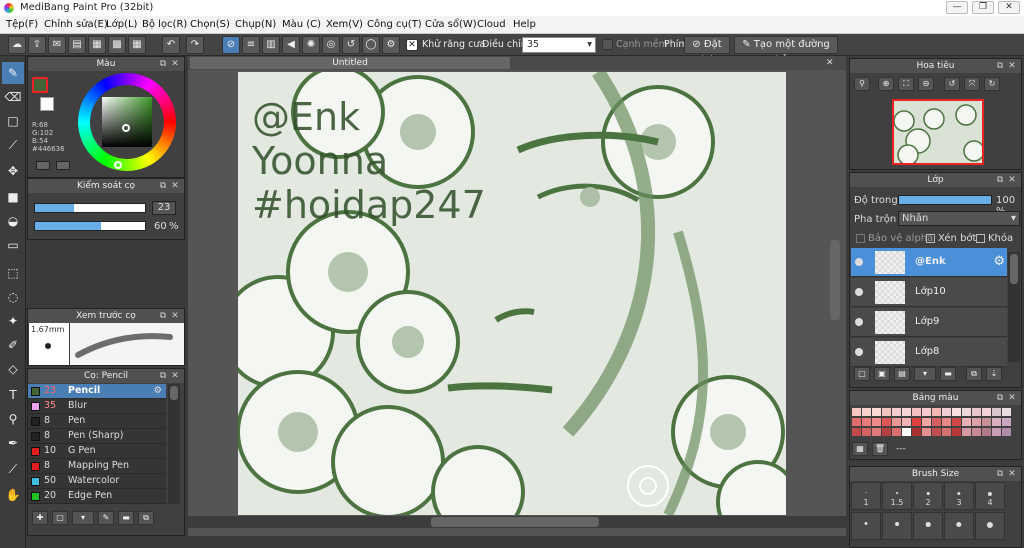  What do you see at coordinates (938, 132) in the screenshot?
I see `navigator-thumbnail` at bounding box center [938, 132].